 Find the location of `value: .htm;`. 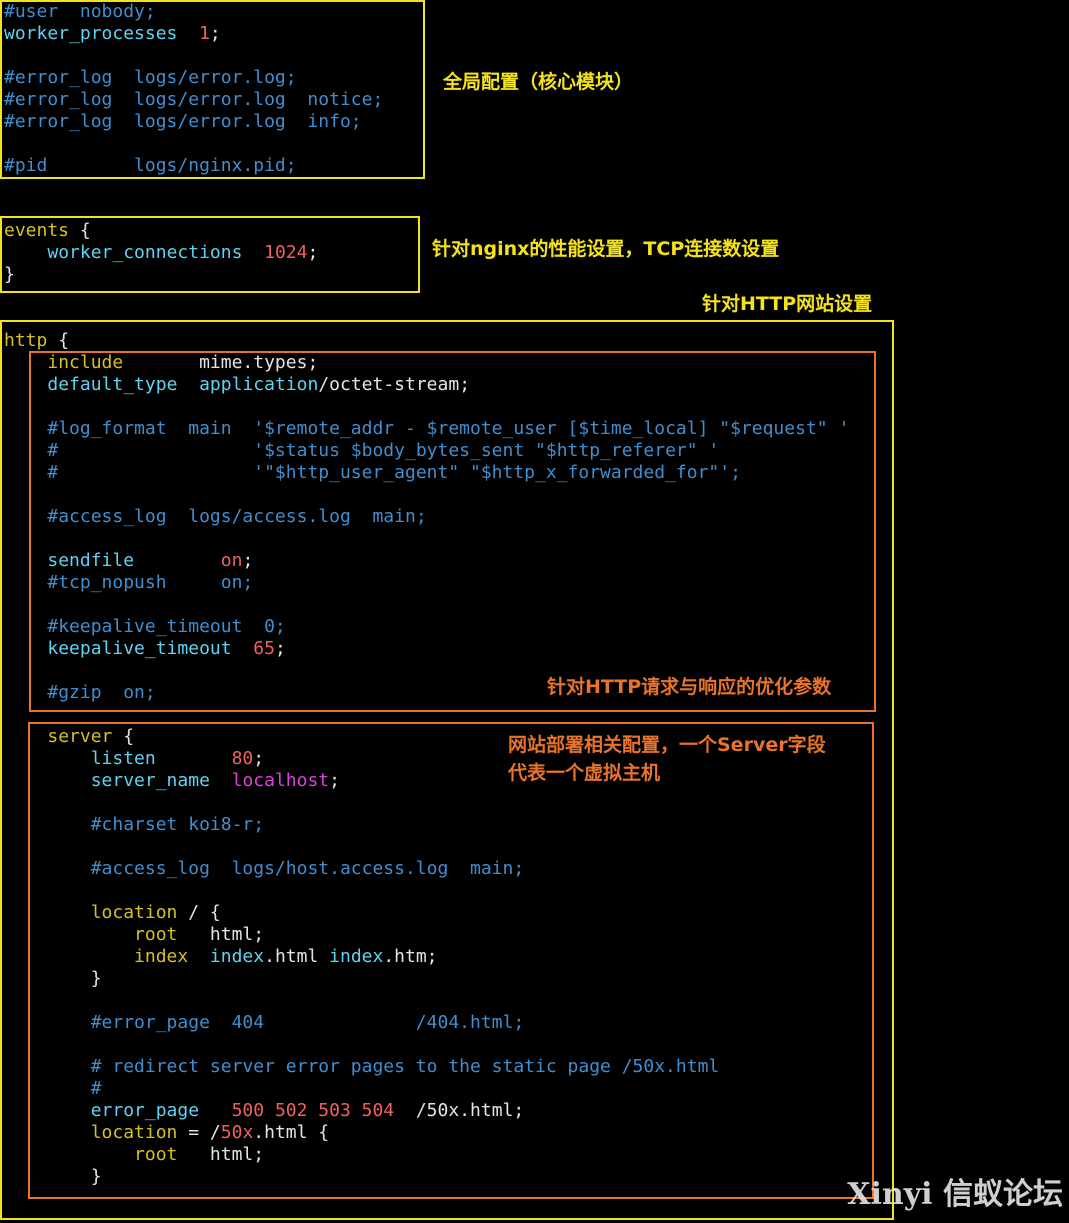

value: .htm; is located at coordinates (410, 956).